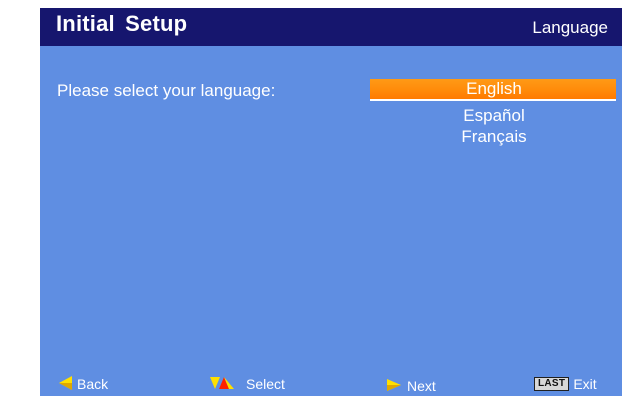 The width and height of the screenshot is (638, 396). Describe the element at coordinates (222, 384) in the screenshot. I see `select-arrows-icon` at that location.